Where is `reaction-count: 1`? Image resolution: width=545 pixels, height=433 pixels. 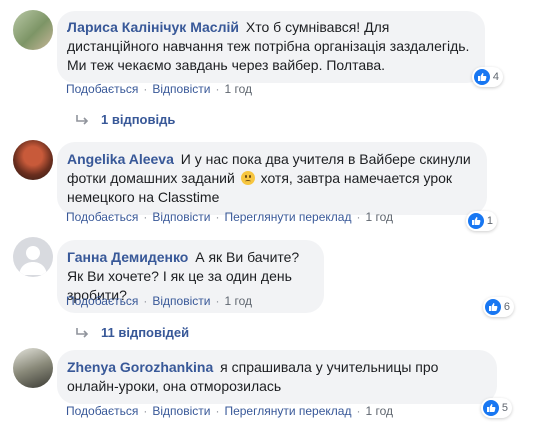 reaction-count: 1 is located at coordinates (489, 220).